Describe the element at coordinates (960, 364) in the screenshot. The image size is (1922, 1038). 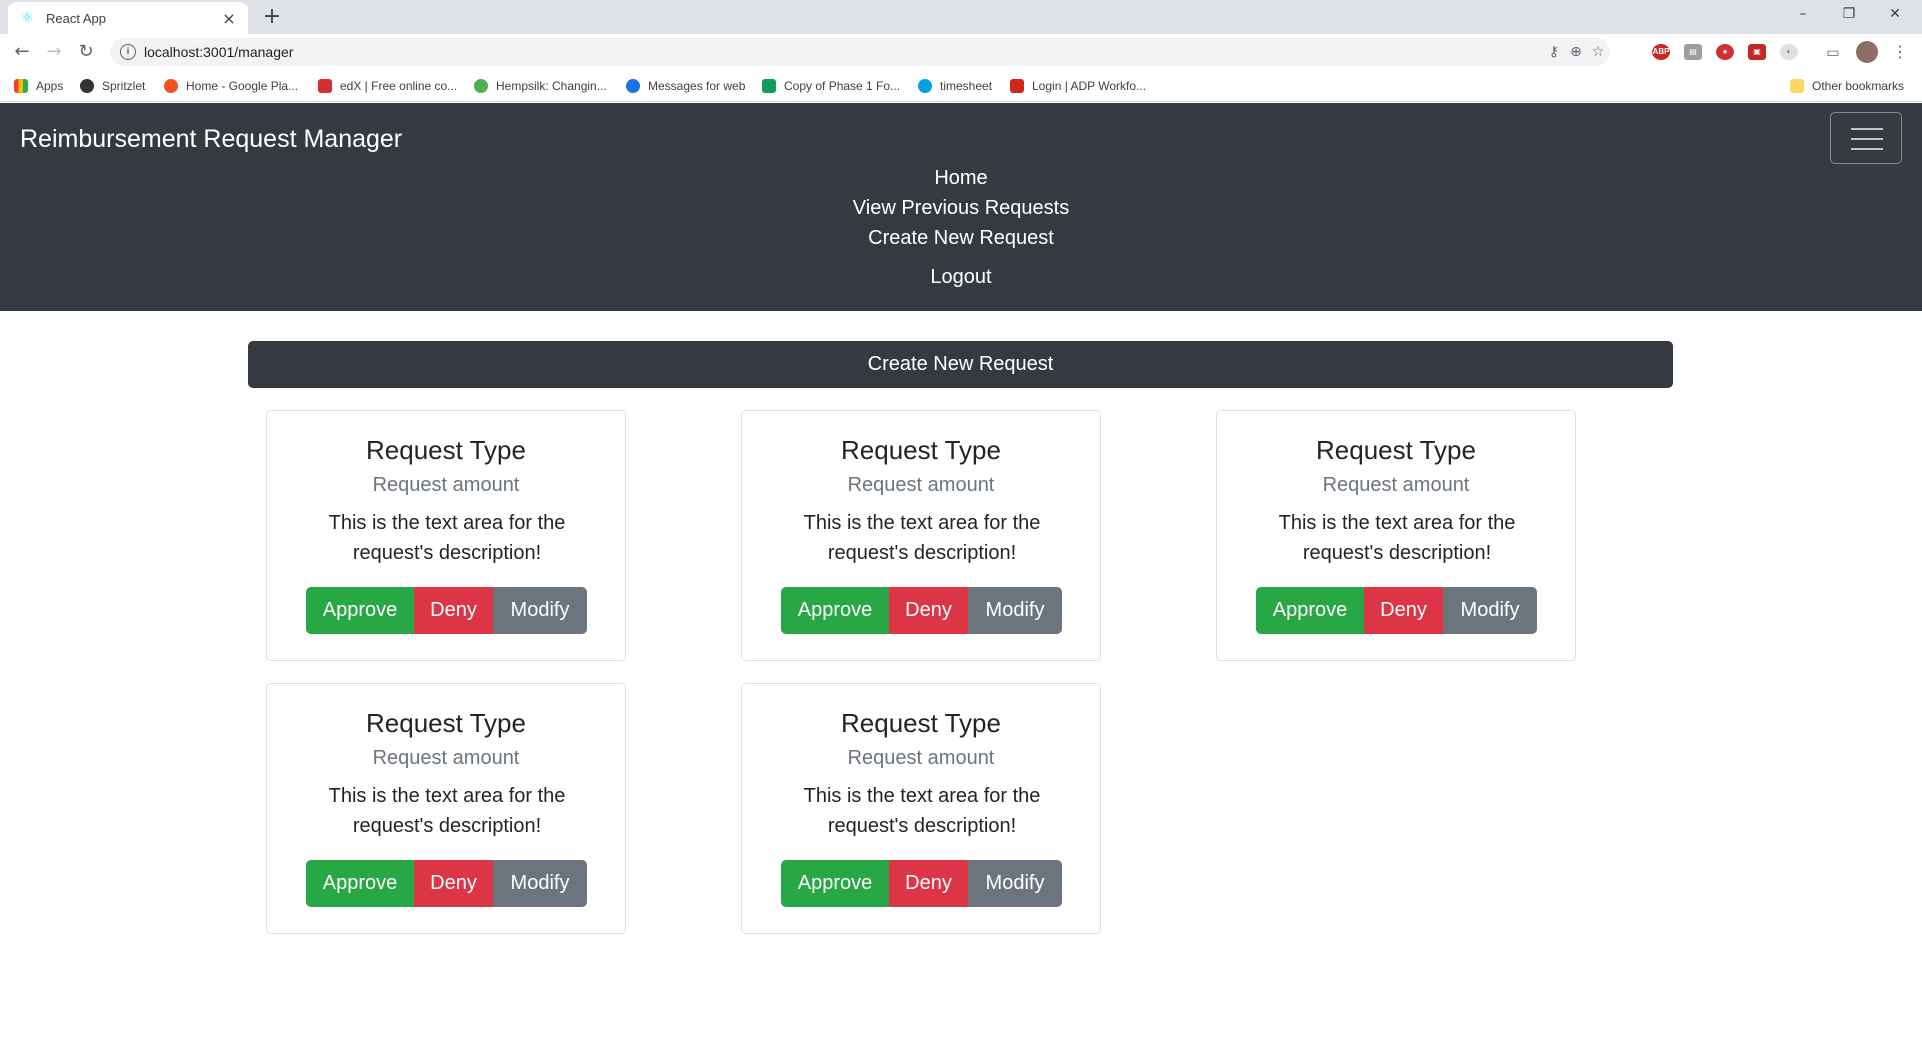
I see `create-new-request-button: Create New Request` at that location.